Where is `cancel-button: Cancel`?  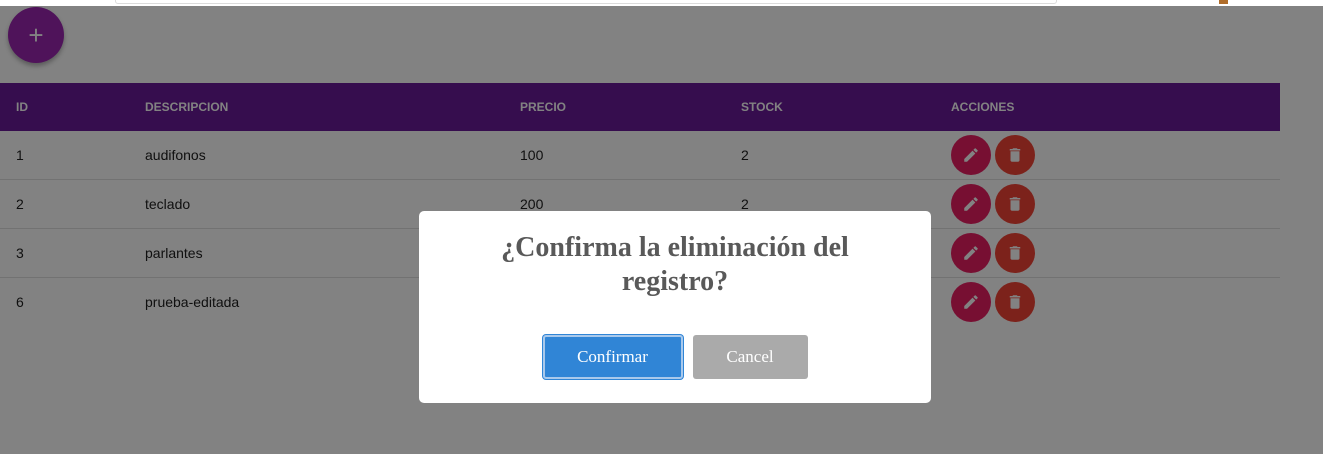 cancel-button: Cancel is located at coordinates (750, 357).